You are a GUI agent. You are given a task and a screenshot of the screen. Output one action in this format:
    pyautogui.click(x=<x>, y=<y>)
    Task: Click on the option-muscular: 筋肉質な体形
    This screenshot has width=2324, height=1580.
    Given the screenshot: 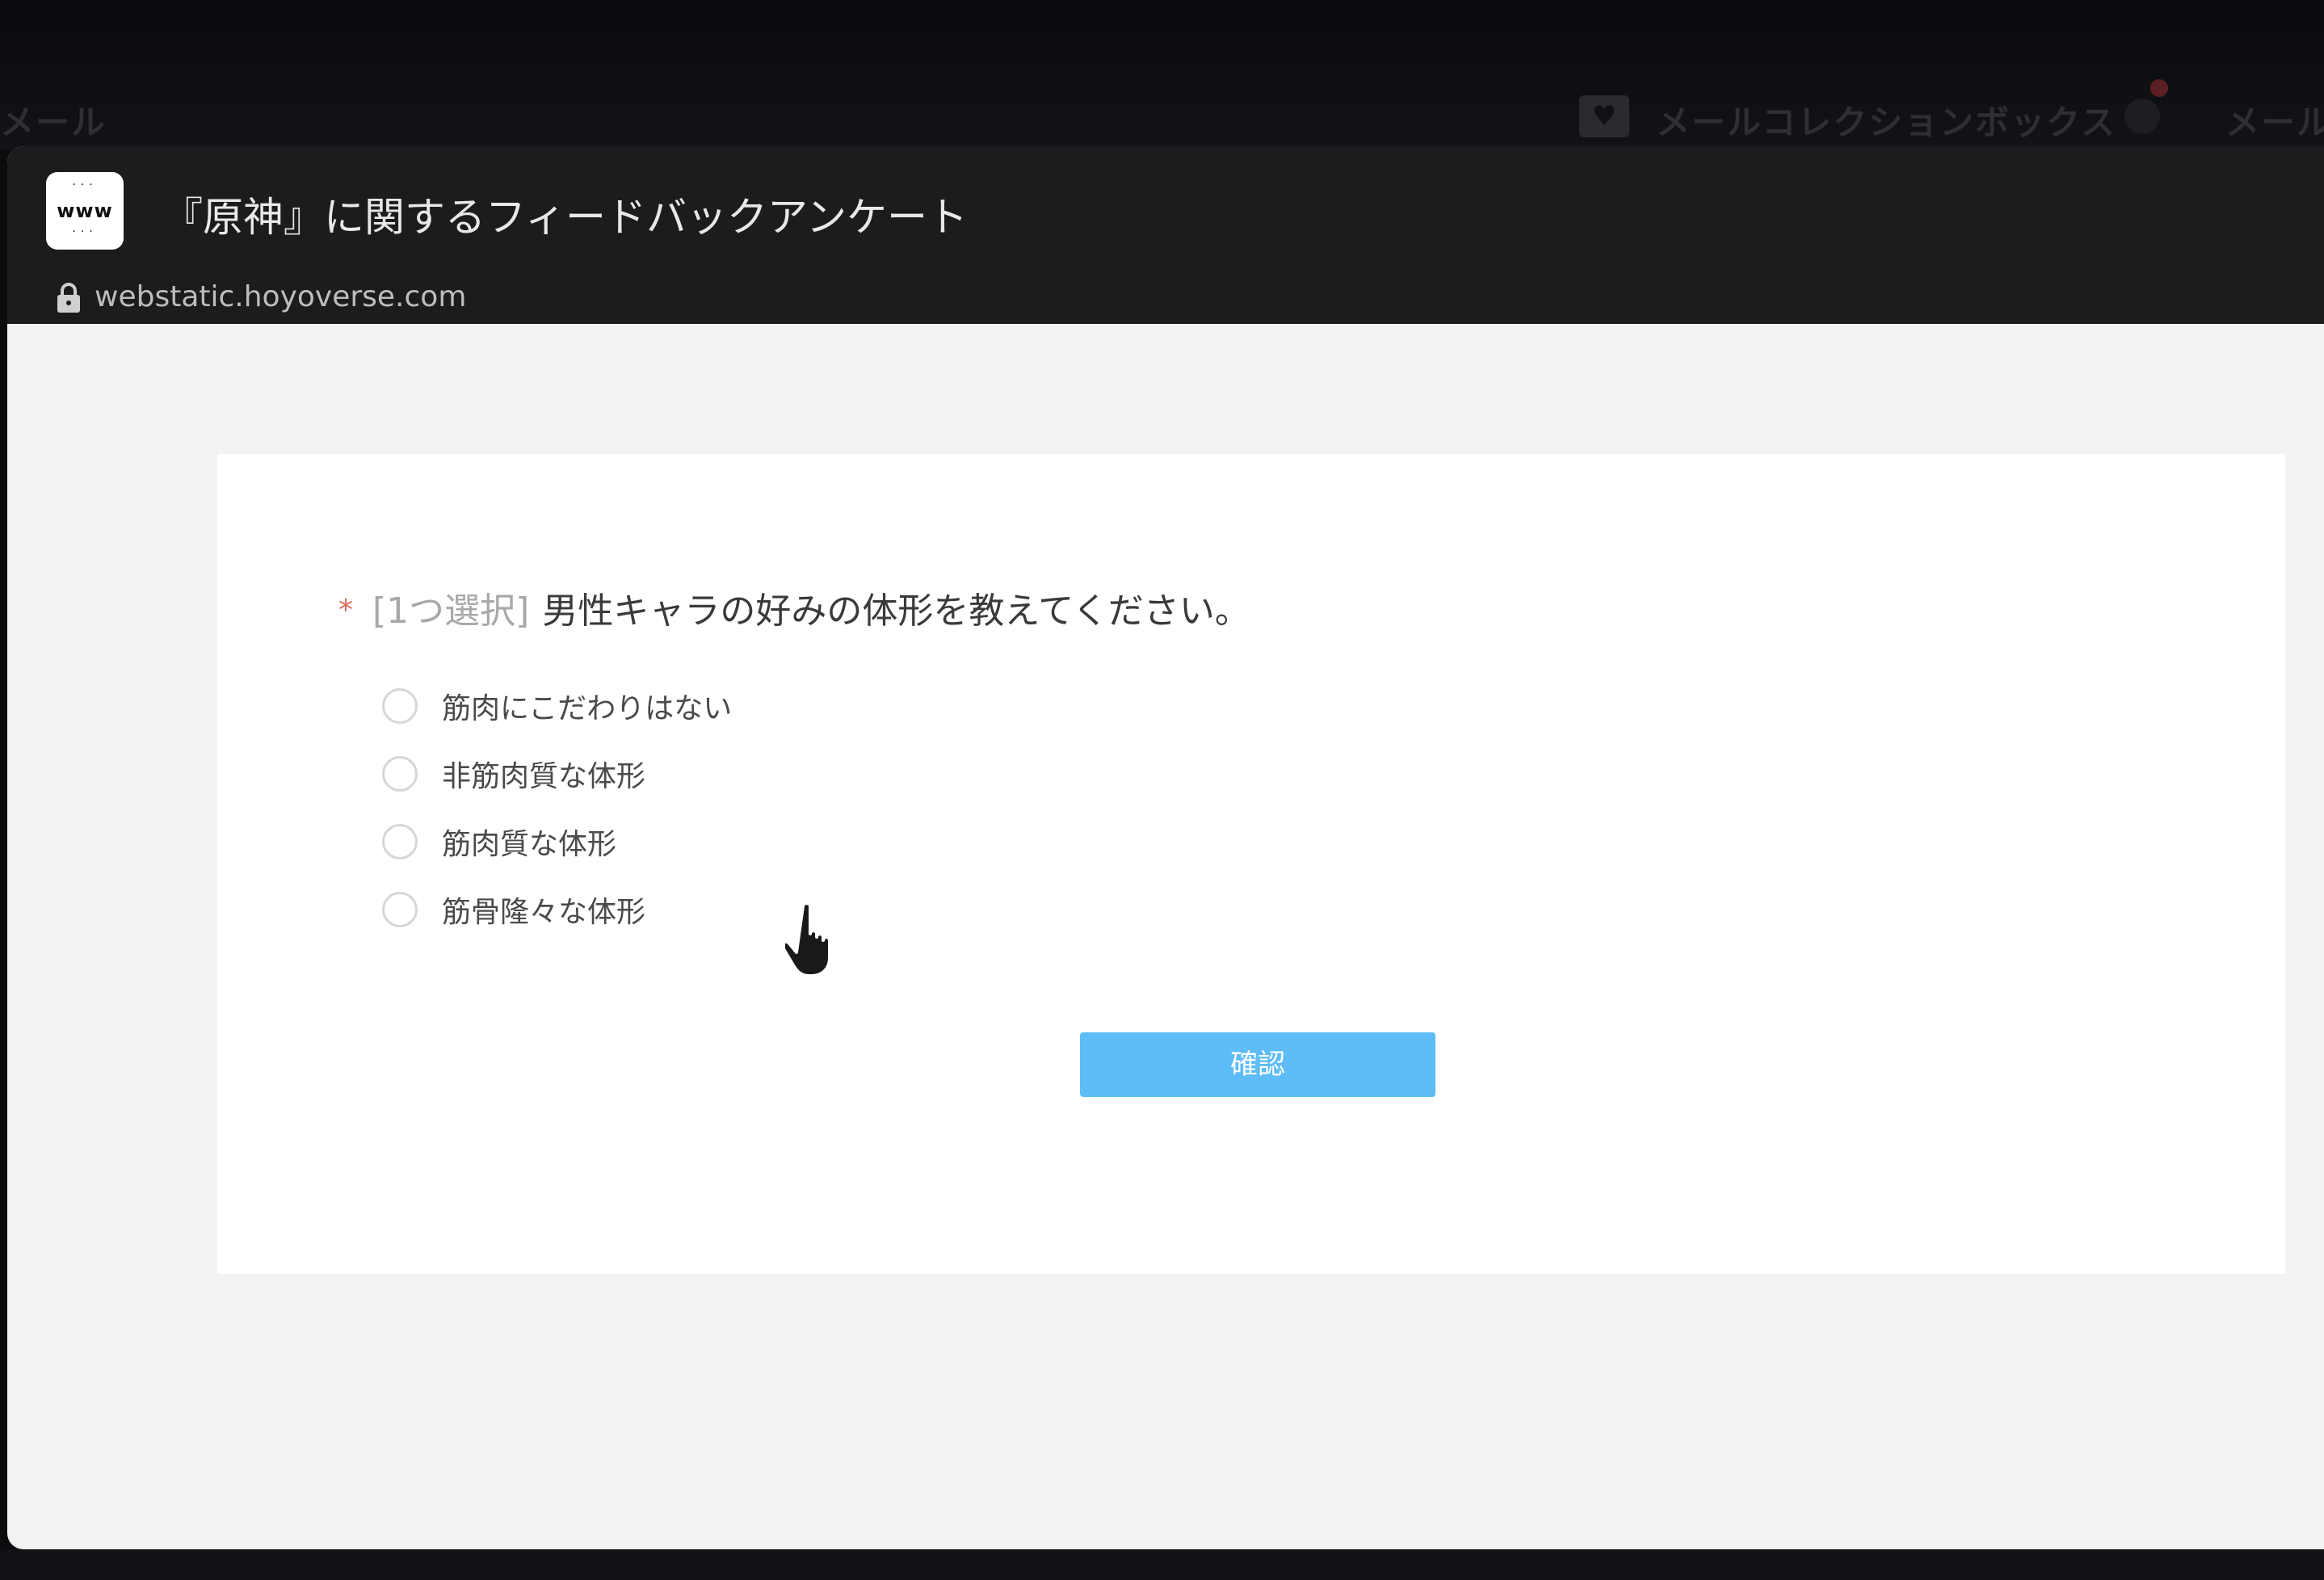 What is the action you would take?
    pyautogui.click(x=557, y=842)
    